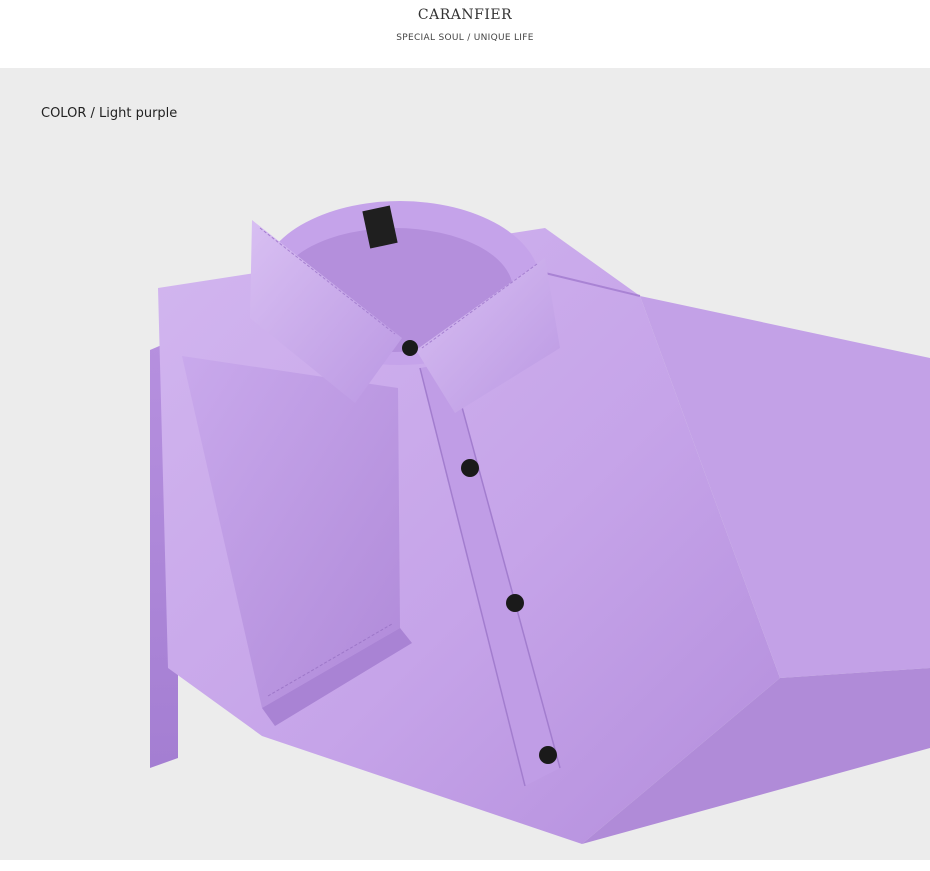 Image resolution: width=930 pixels, height=871 pixels. What do you see at coordinates (465, 865) in the screenshot?
I see `bottom-strip` at bounding box center [465, 865].